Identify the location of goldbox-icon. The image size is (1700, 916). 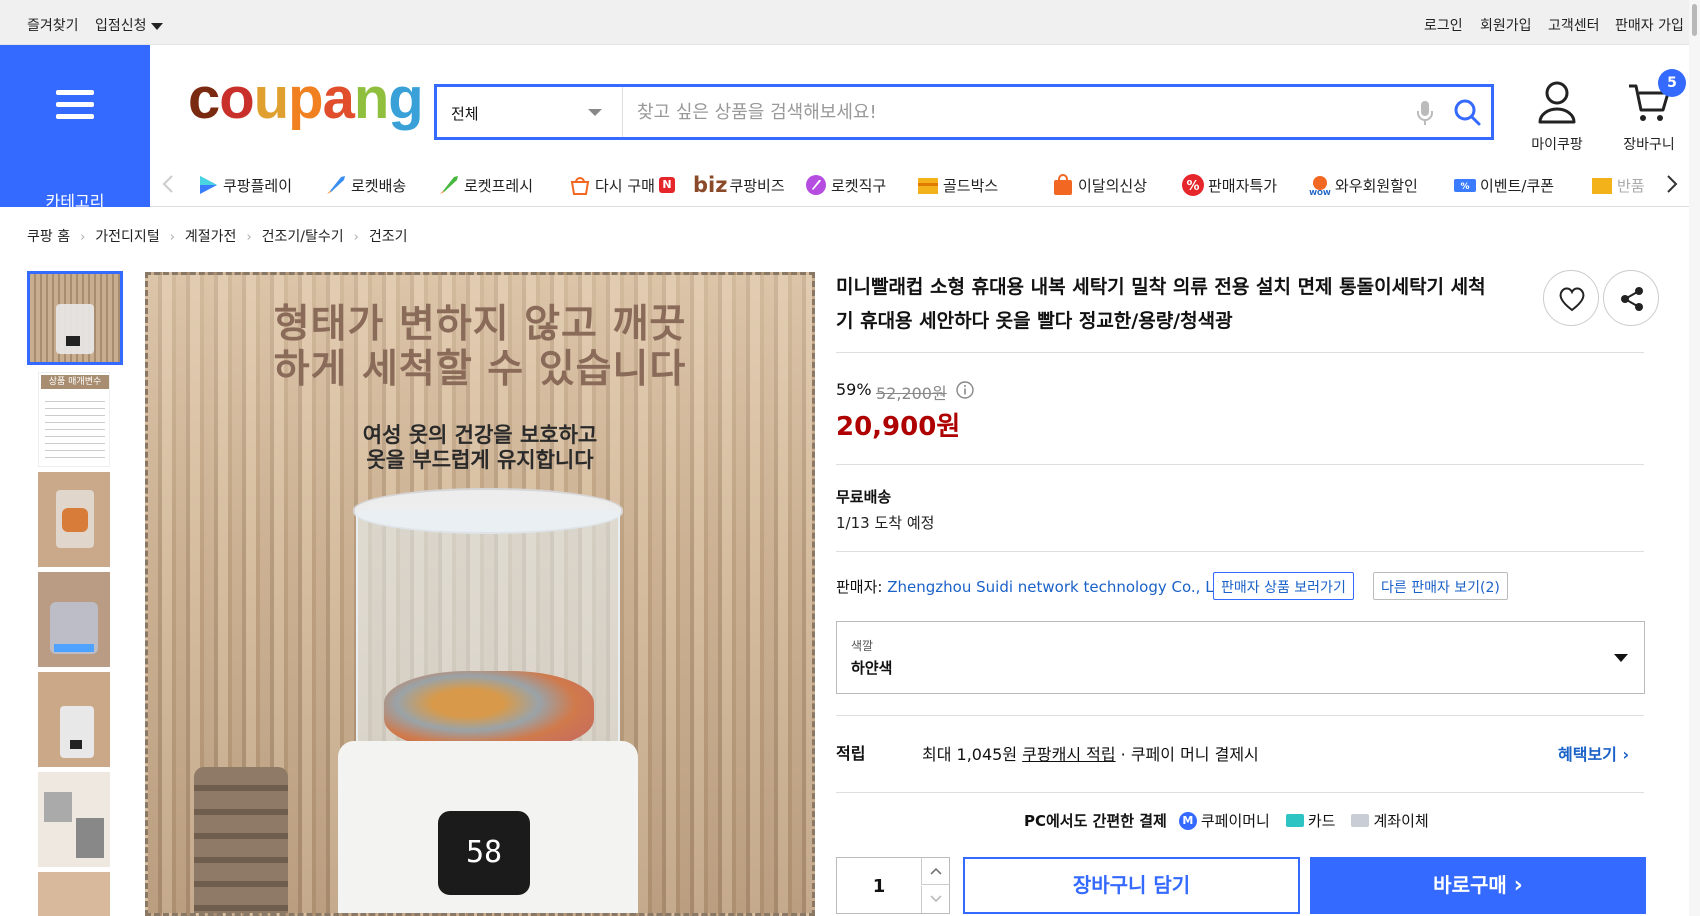
(928, 186).